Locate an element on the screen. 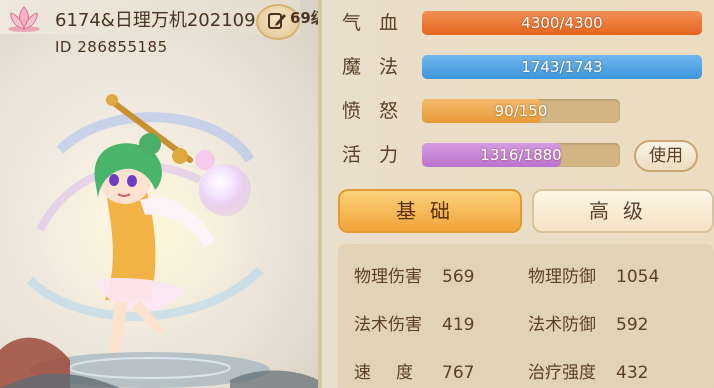 The image size is (714, 388). vigor-value: 1316/1880 is located at coordinates (521, 155).